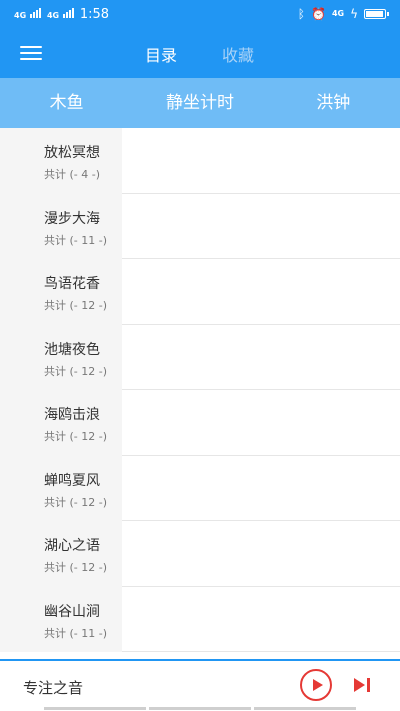 The height and width of the screenshot is (711, 400). Describe the element at coordinates (200, 53) in the screenshot. I see `app-bar: 目录 收藏` at that location.